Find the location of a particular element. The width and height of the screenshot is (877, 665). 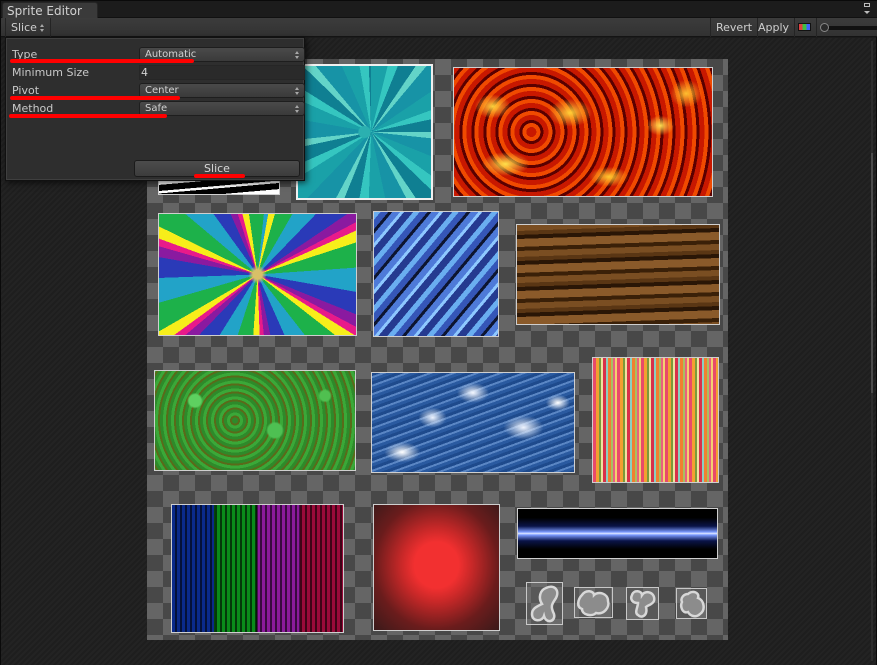

minimum-size-row: Minimum Size 4 is located at coordinates (158, 73).